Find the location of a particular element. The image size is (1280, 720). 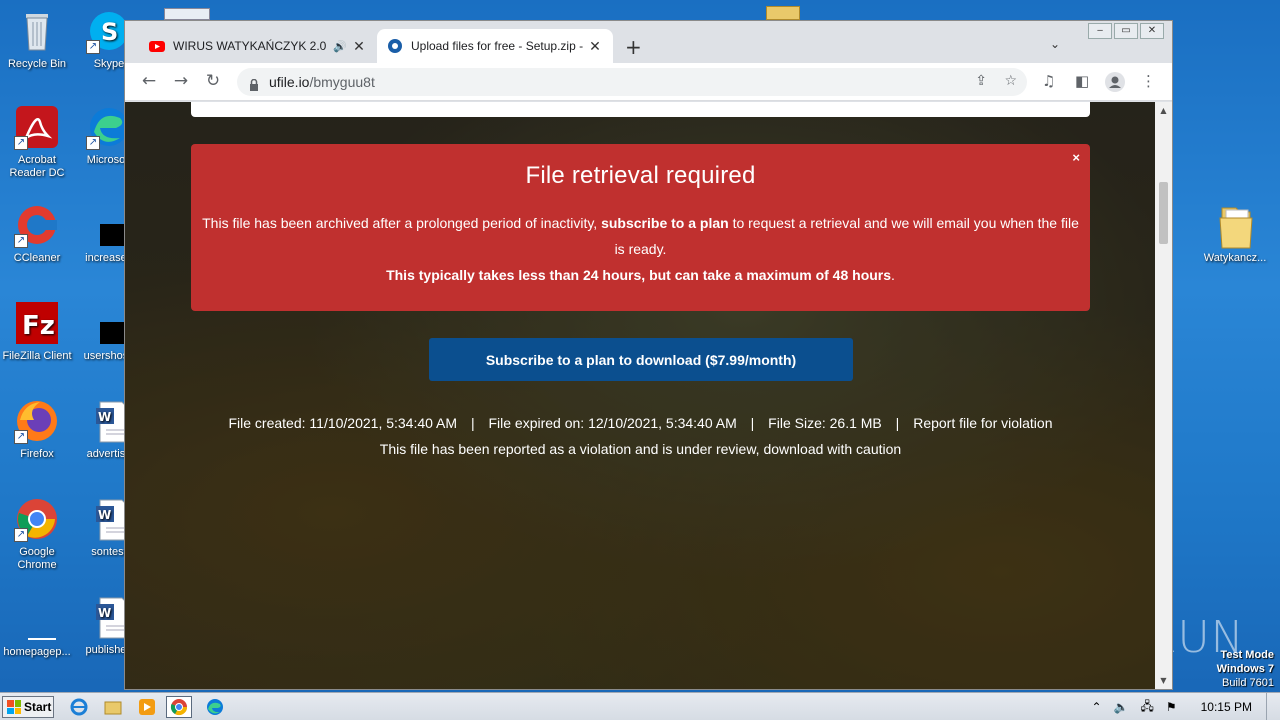

firefox-icon: ↗ is located at coordinates (37, 421).